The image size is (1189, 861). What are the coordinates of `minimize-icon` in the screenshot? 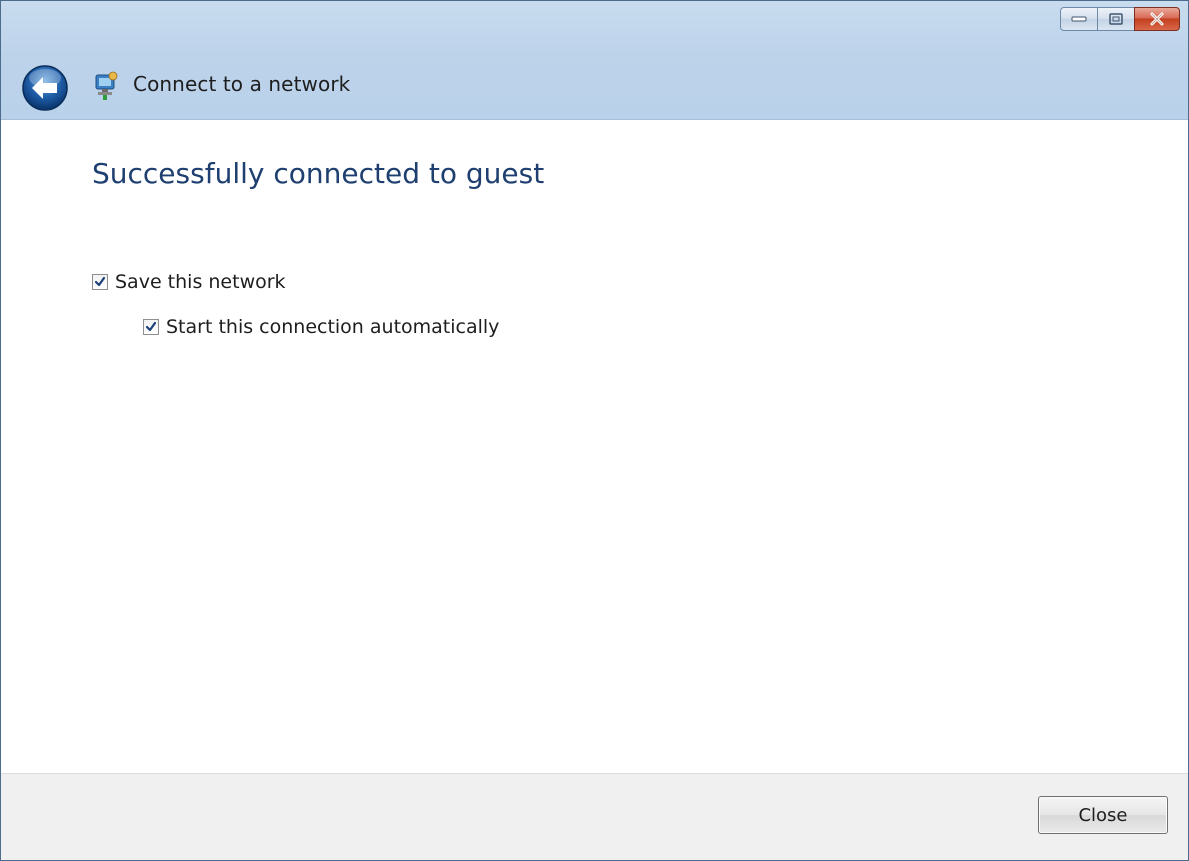 It's located at (1079, 19).